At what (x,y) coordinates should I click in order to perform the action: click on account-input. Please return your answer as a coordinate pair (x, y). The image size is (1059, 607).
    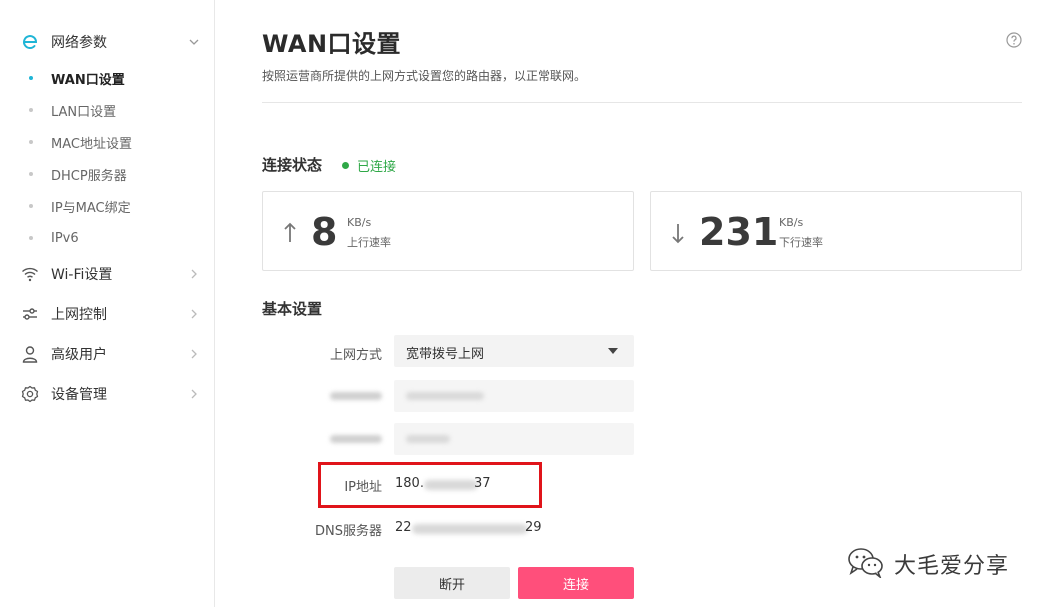
    Looking at the image, I should click on (514, 396).